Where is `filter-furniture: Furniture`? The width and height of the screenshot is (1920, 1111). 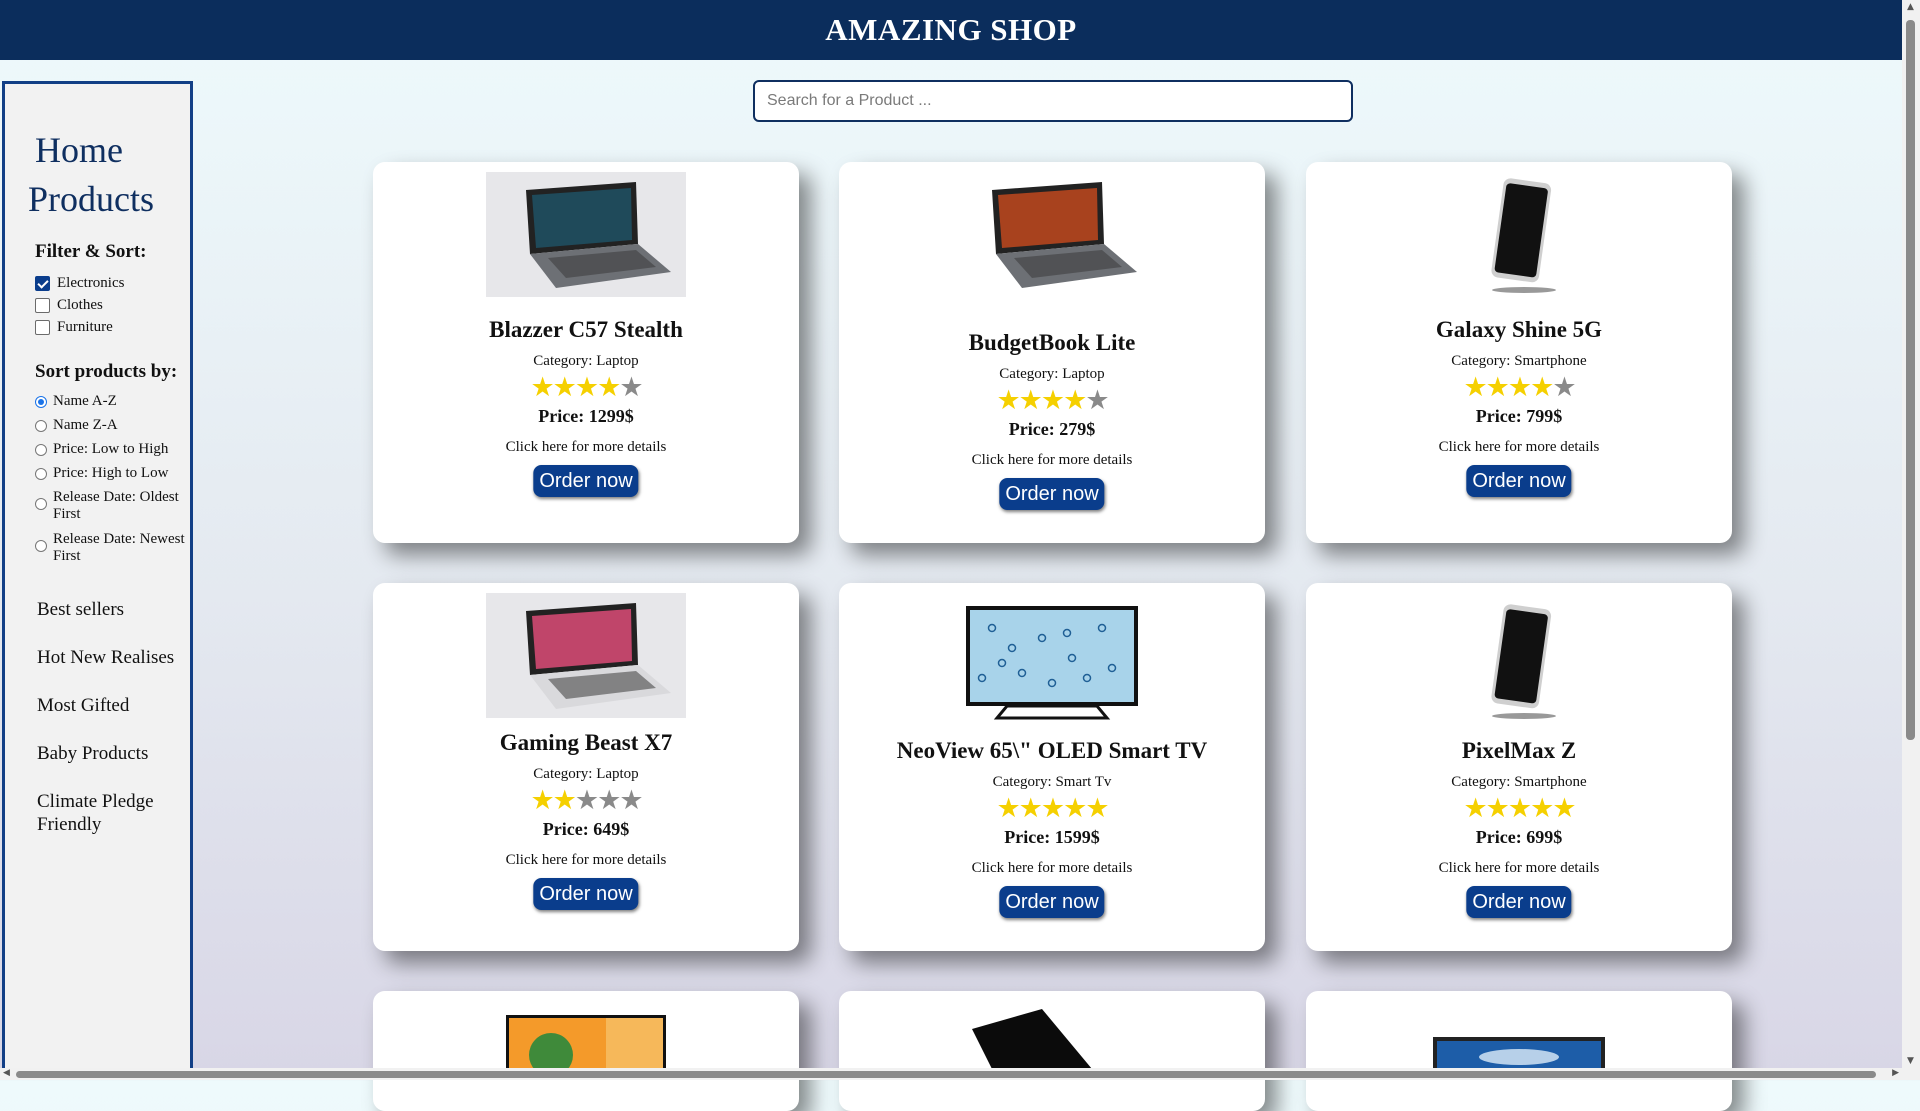 filter-furniture: Furniture is located at coordinates (74, 327).